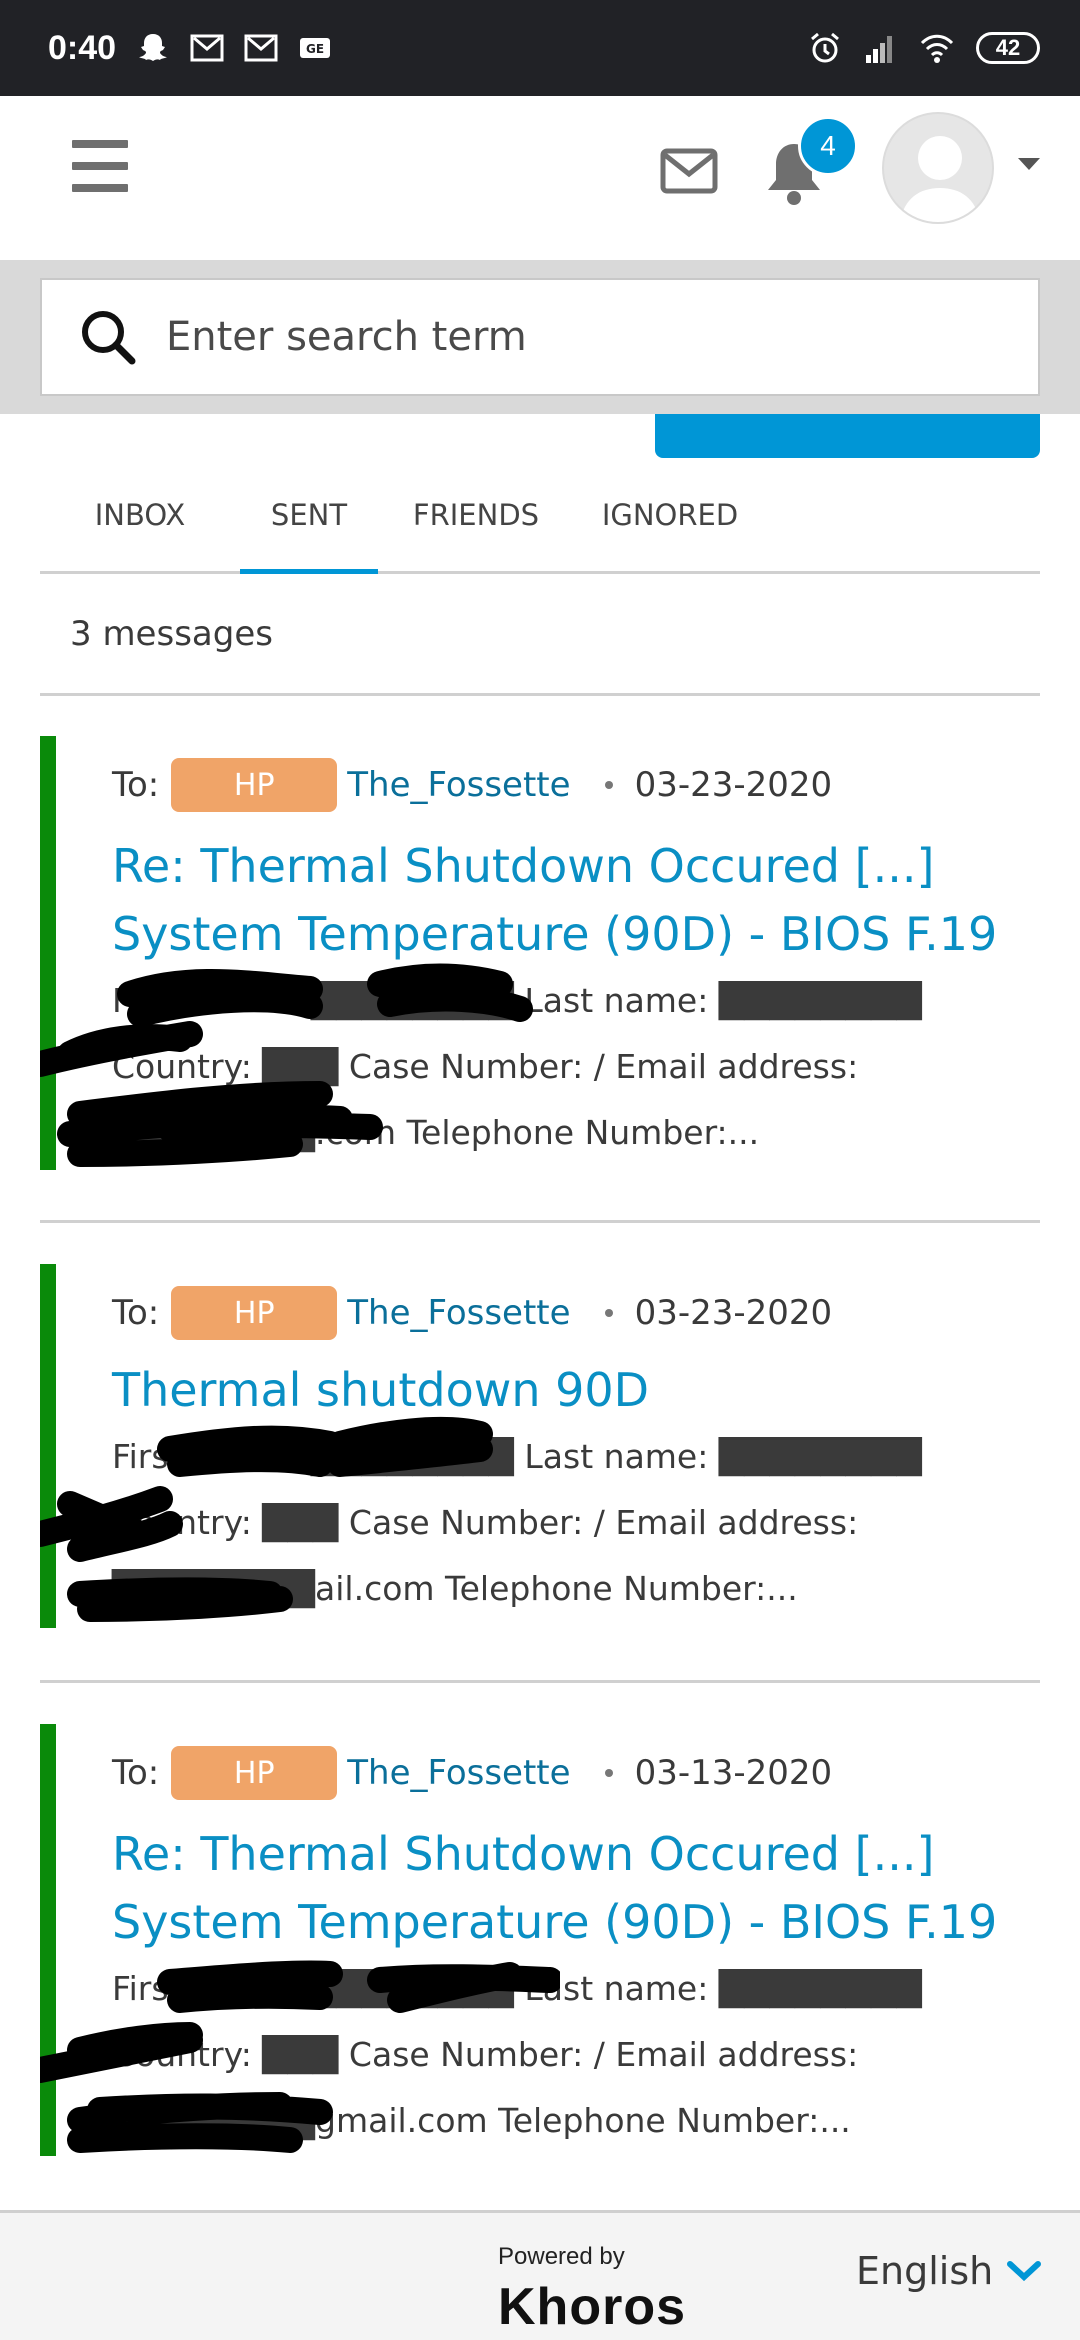  Describe the element at coordinates (566, 337) in the screenshot. I see `search-input` at that location.